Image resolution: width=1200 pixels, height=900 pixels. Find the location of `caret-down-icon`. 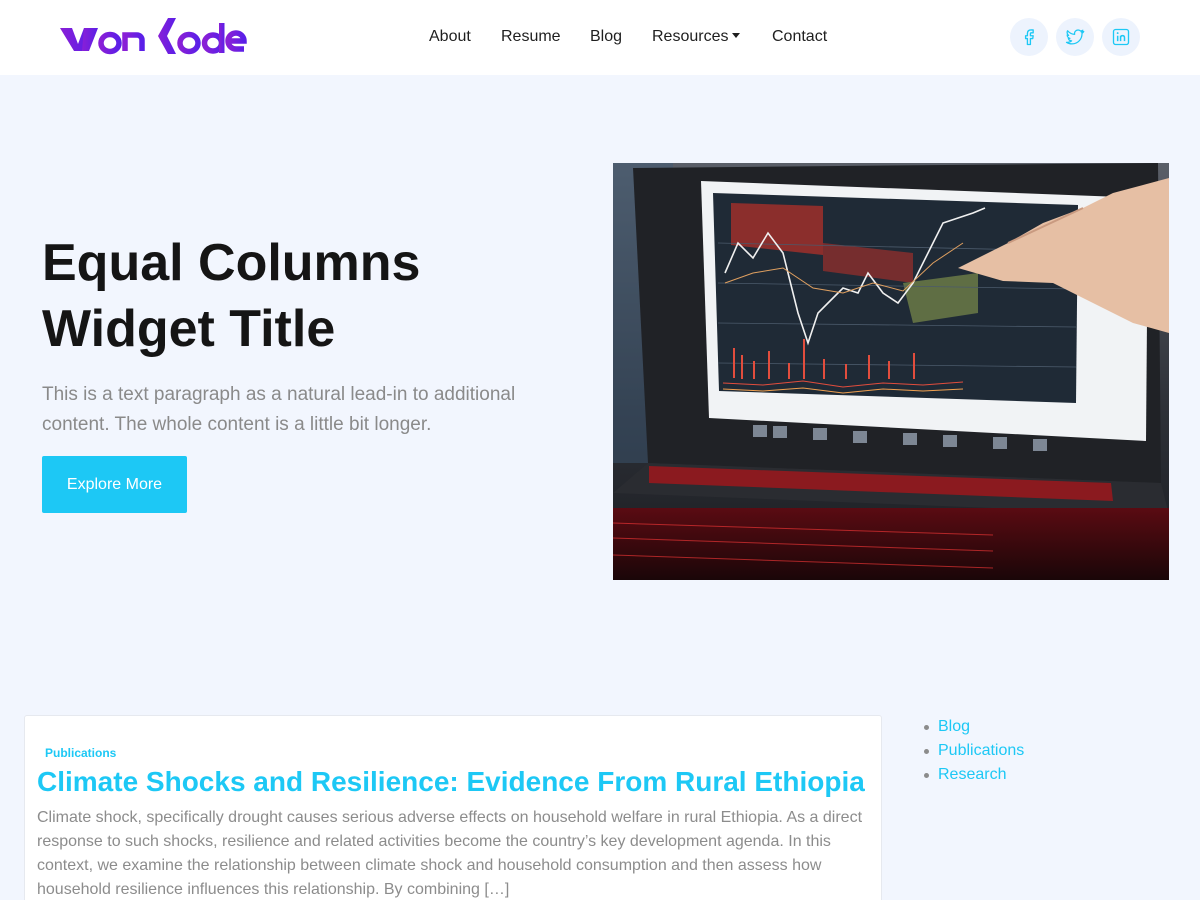

caret-down-icon is located at coordinates (736, 35).